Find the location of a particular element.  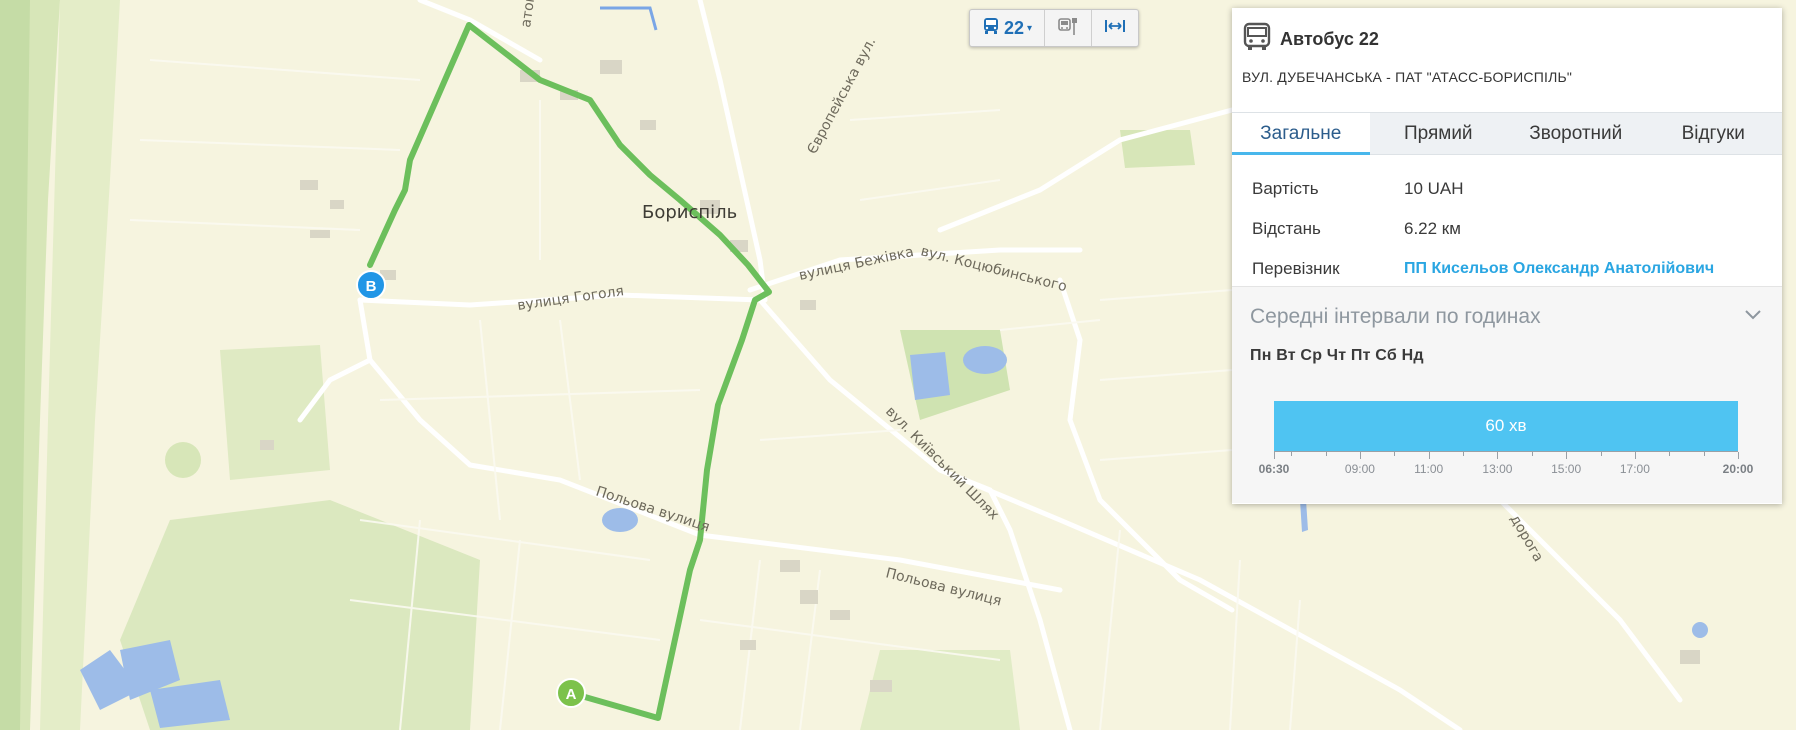

time-axis: 06:30 09:00 11:00 13:00 15:00 17:00 20:00 is located at coordinates (1506, 466).